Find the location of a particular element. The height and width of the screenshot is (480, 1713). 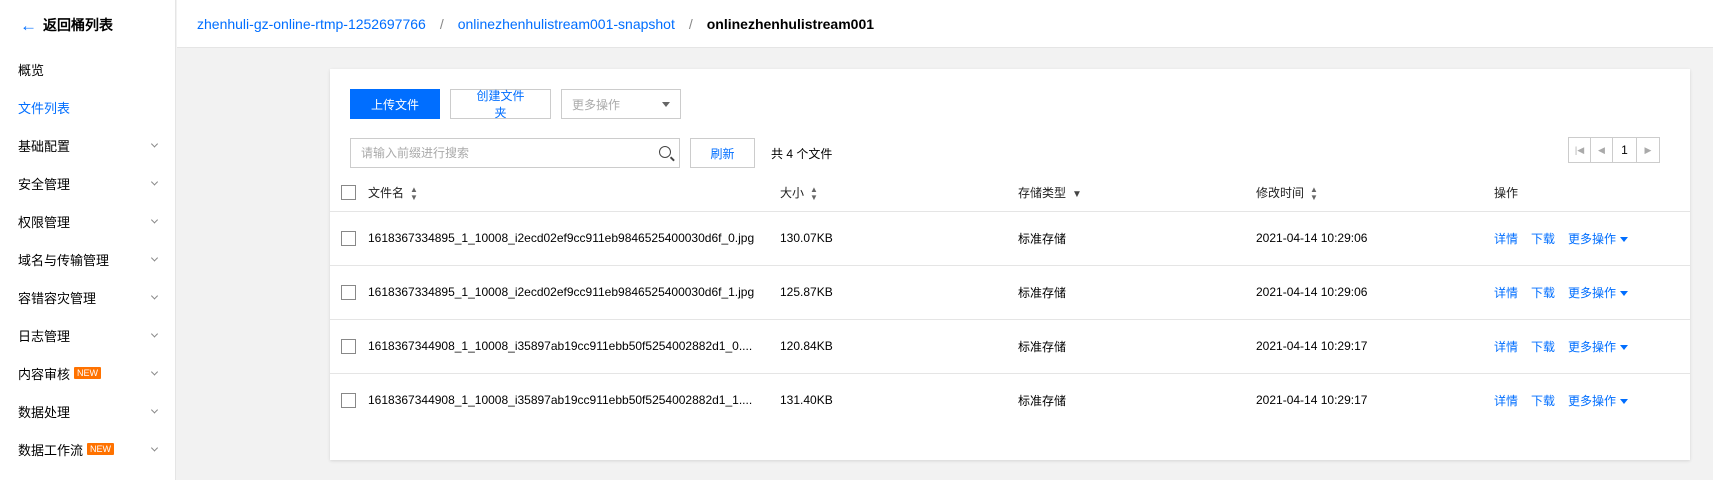

action-toolbar: 上传文件 创建文件夹 更多操作 is located at coordinates (515, 104).